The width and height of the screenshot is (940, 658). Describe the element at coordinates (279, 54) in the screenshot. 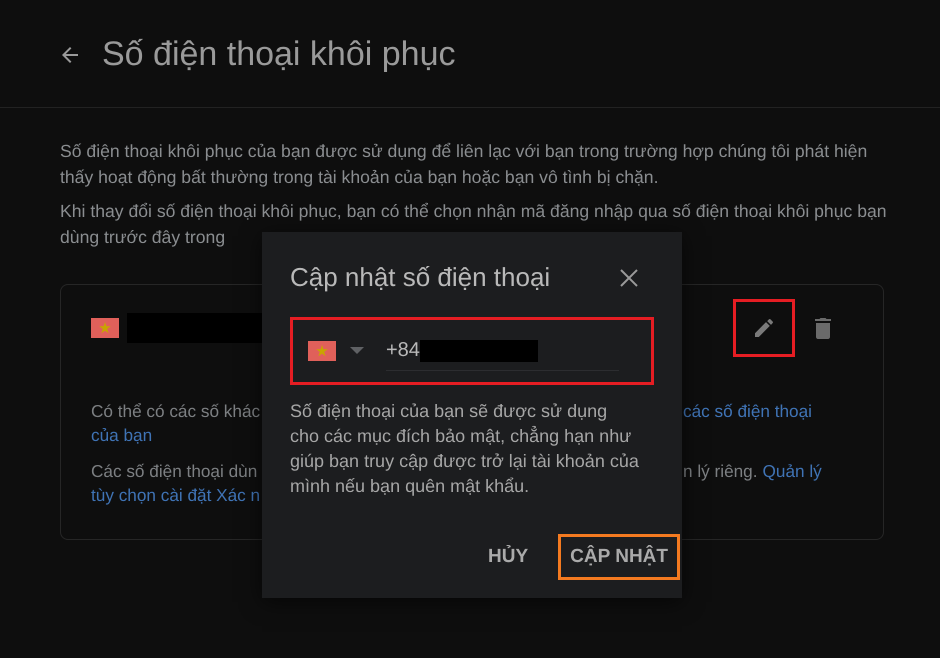

I see `page-title: Số điện thoại khôi phục` at that location.